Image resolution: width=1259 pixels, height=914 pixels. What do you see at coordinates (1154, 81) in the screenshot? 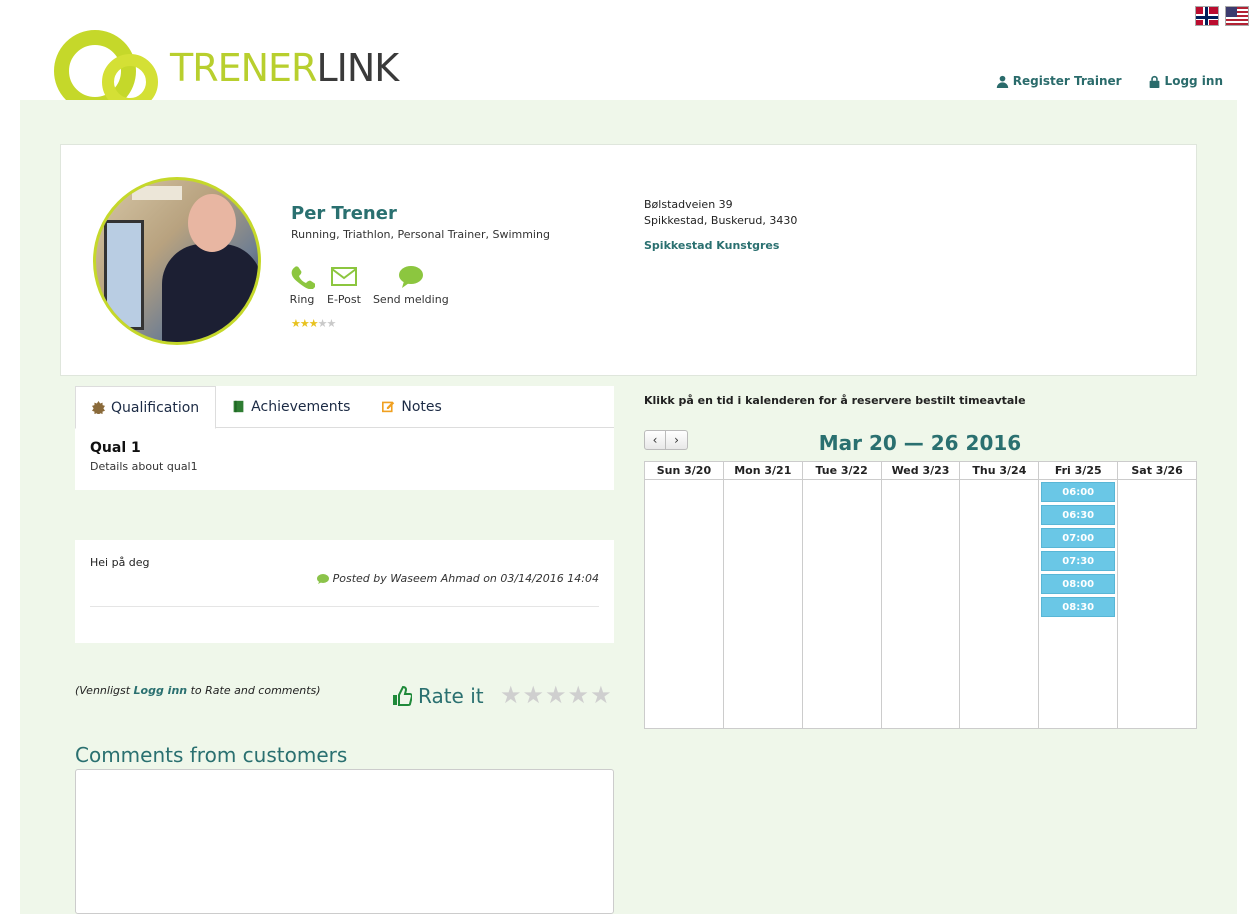
I see `lock-icon` at bounding box center [1154, 81].